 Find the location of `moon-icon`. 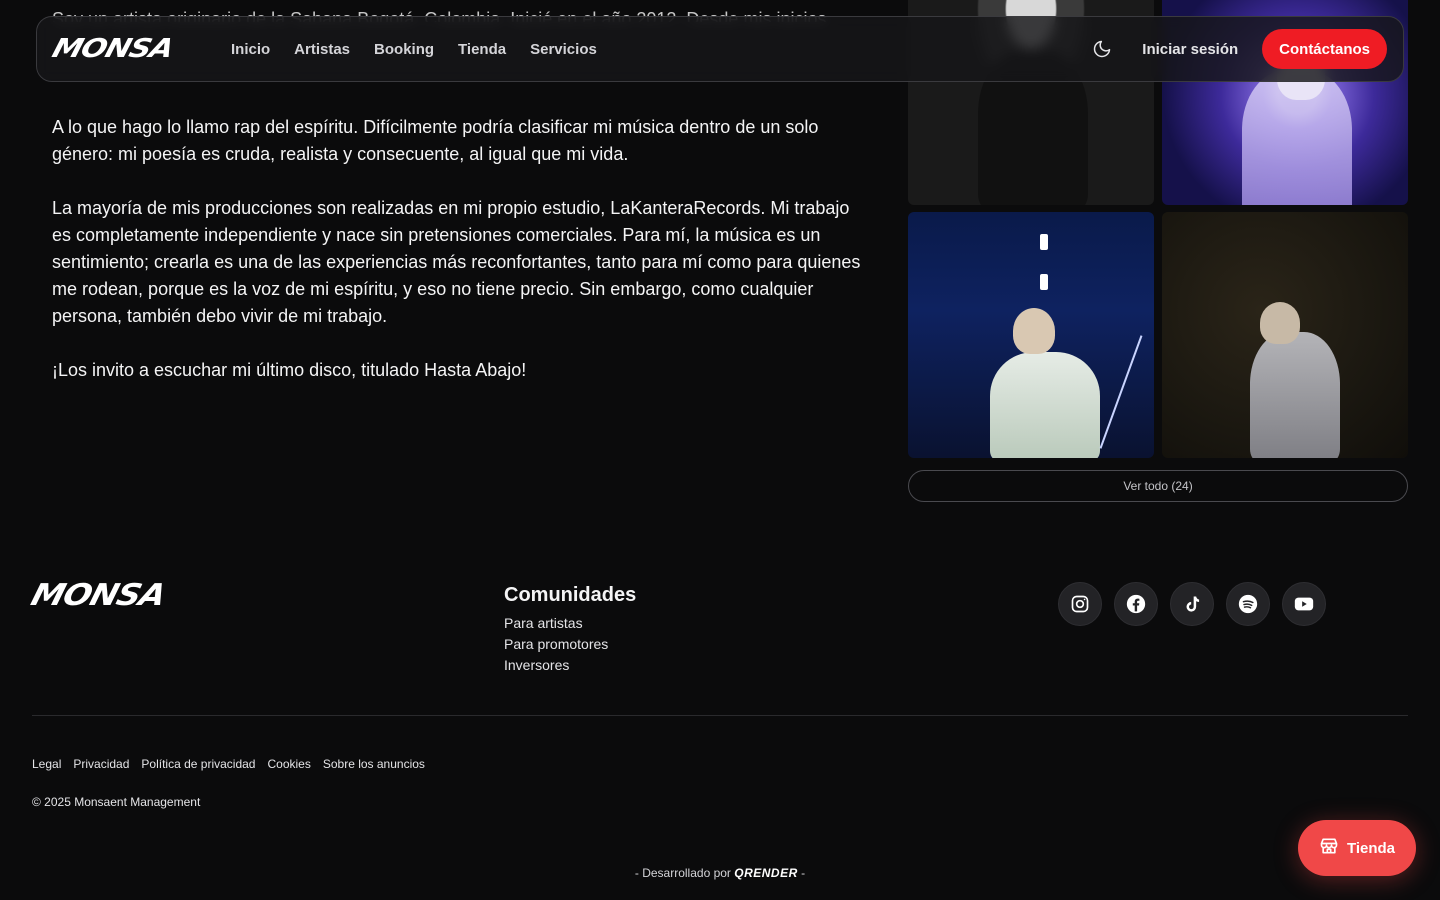

moon-icon is located at coordinates (1102, 49).